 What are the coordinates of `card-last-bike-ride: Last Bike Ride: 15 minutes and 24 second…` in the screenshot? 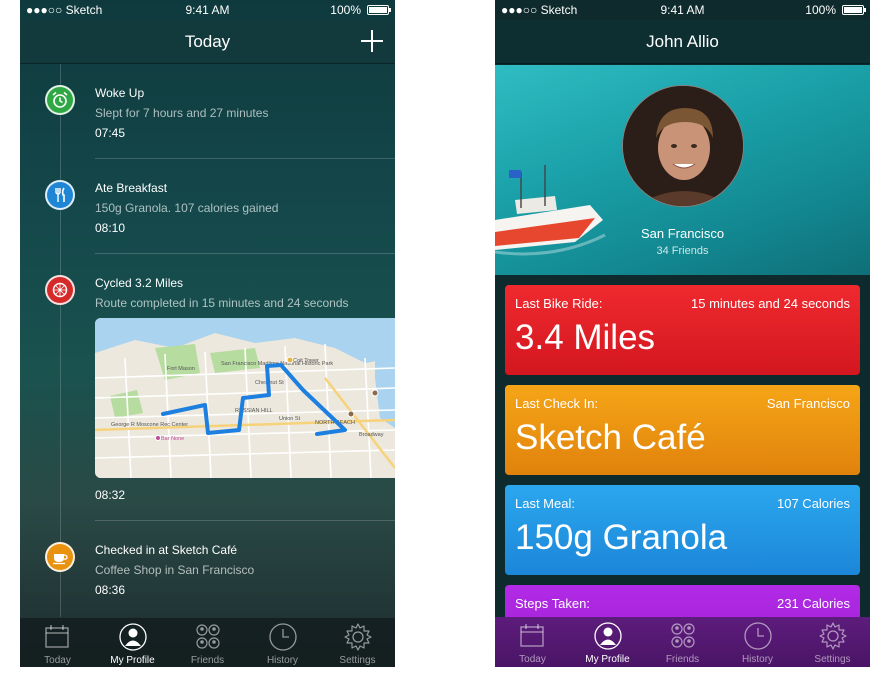 It's located at (682, 330).